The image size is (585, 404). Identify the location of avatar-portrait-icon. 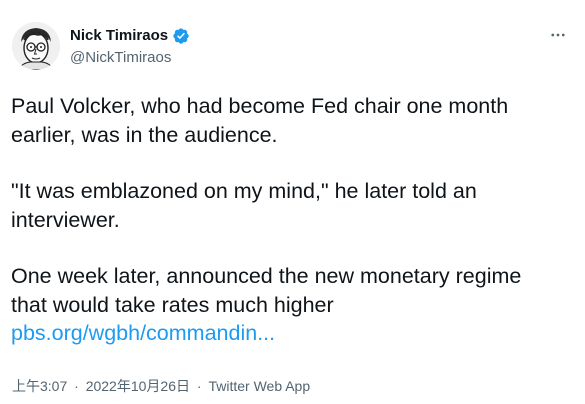
(36, 46).